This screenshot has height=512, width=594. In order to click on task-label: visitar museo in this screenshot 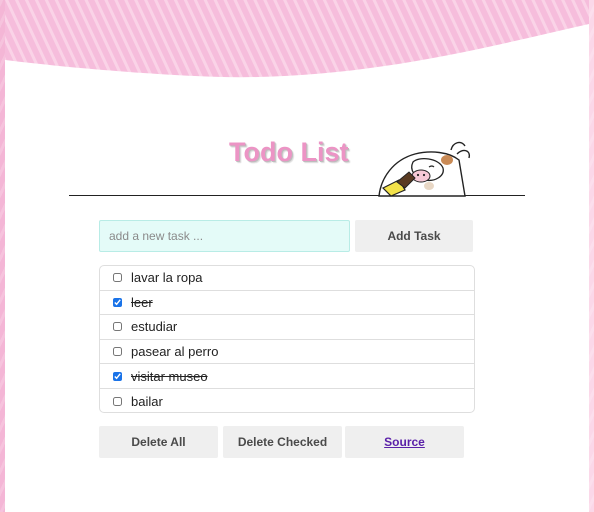, I will do `click(169, 376)`.